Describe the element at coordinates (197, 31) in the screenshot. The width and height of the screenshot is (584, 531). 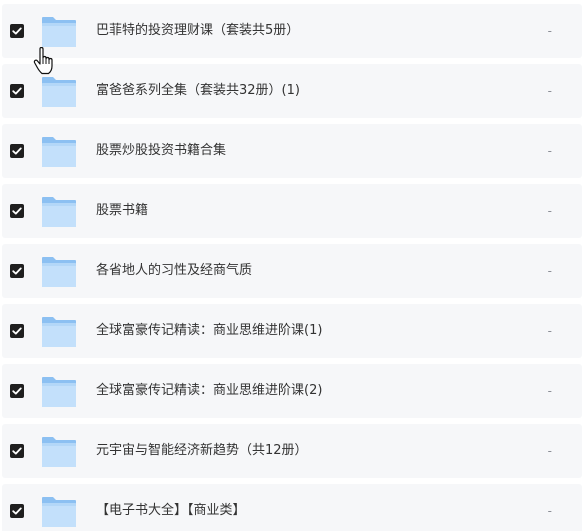
I see `file-name: 巴菲特的投资理财课（套装共5册）` at that location.